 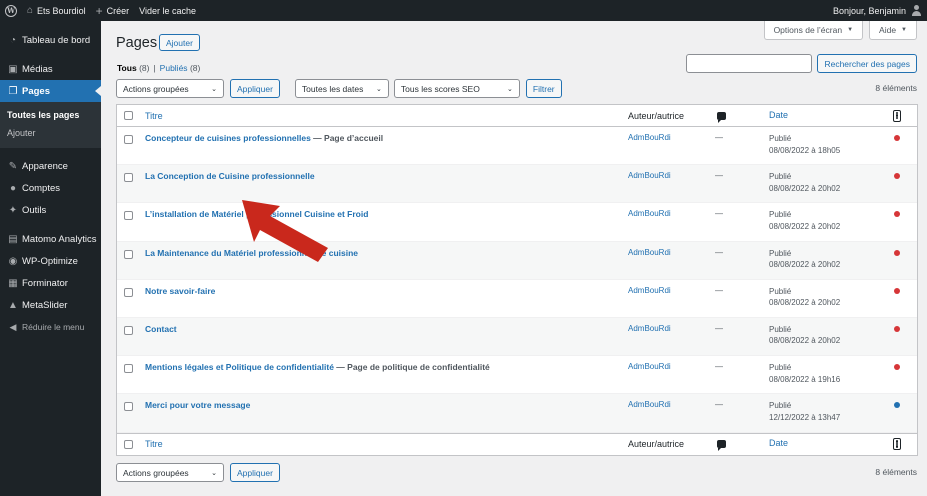 What do you see at coordinates (656, 444) in the screenshot?
I see `author-column-header: Auteur/autrice` at bounding box center [656, 444].